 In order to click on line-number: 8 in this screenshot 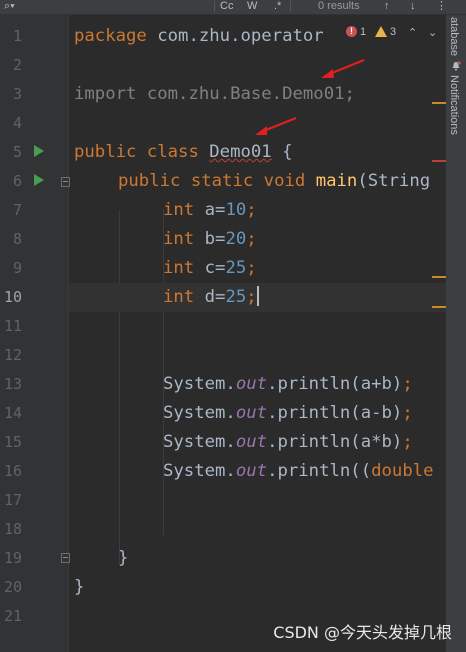, I will do `click(17, 239)`.